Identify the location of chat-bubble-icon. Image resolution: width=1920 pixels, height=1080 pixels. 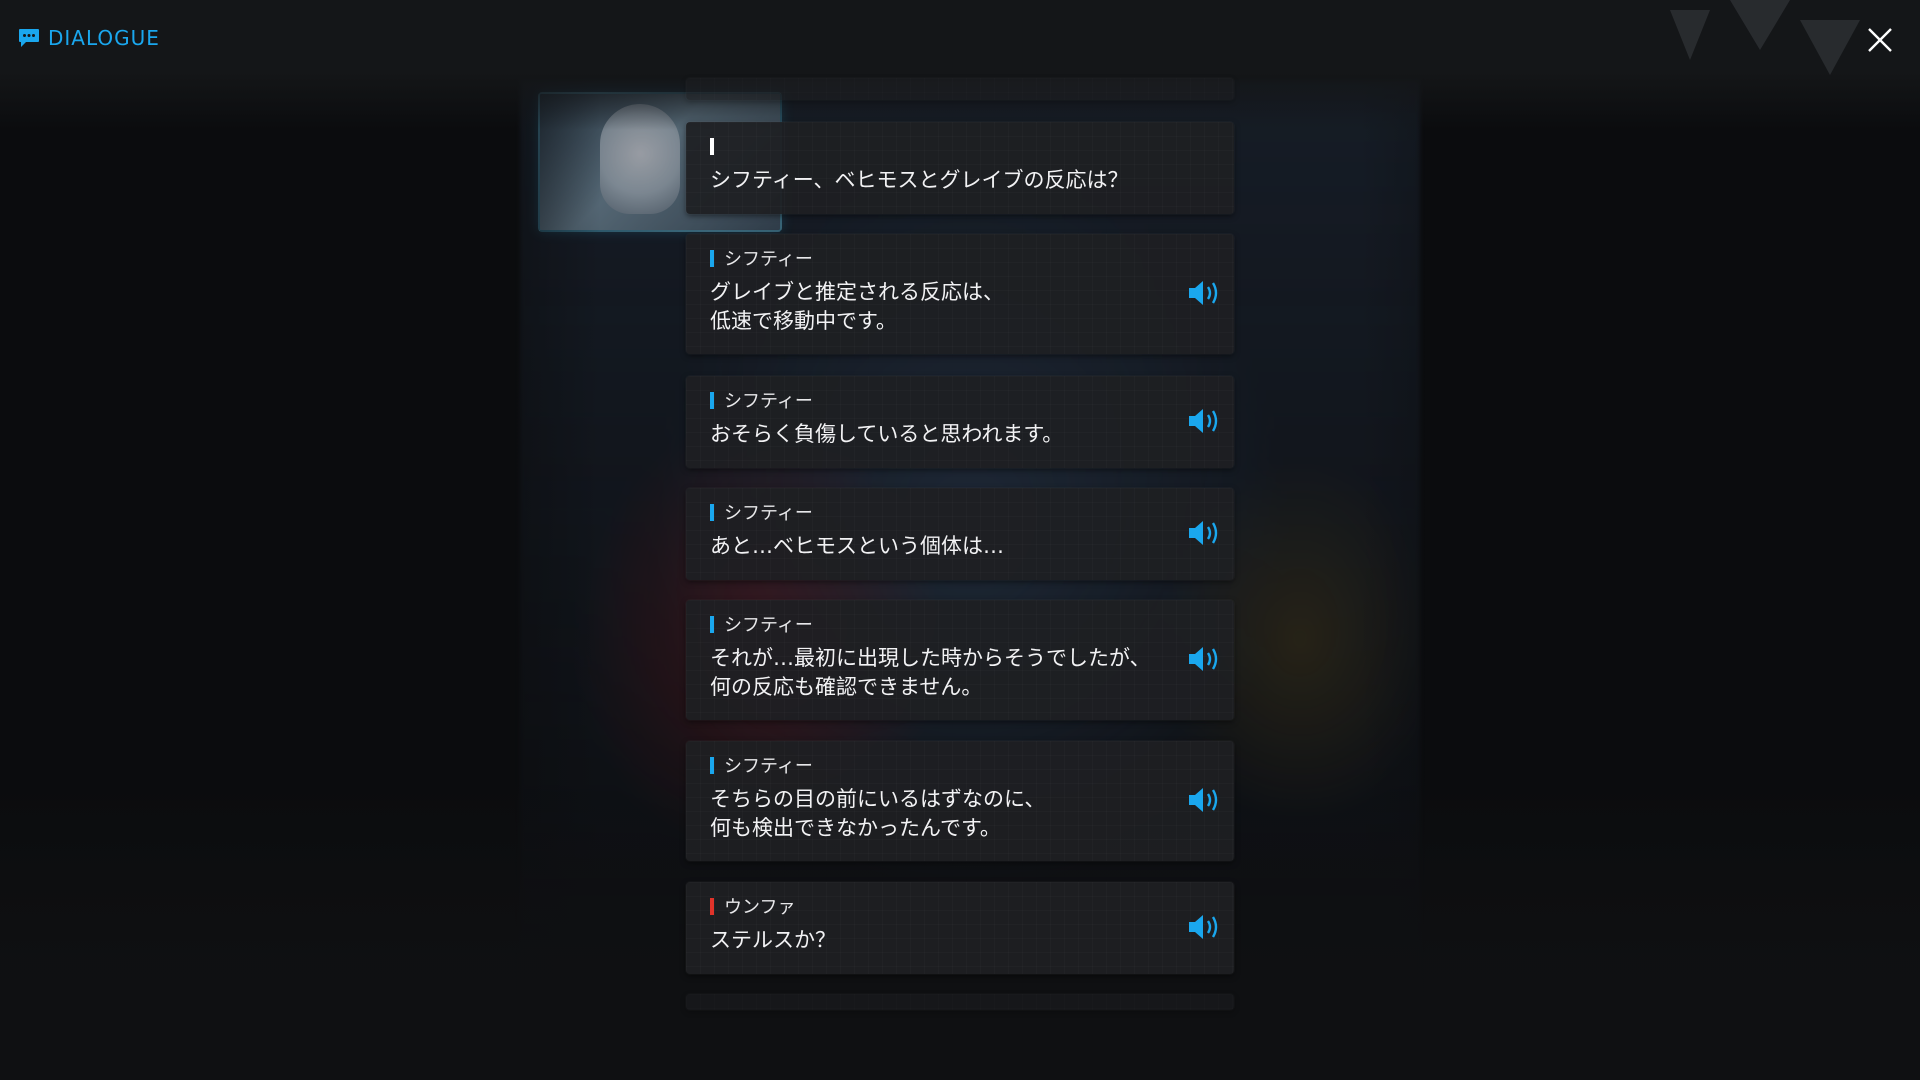
(29, 38).